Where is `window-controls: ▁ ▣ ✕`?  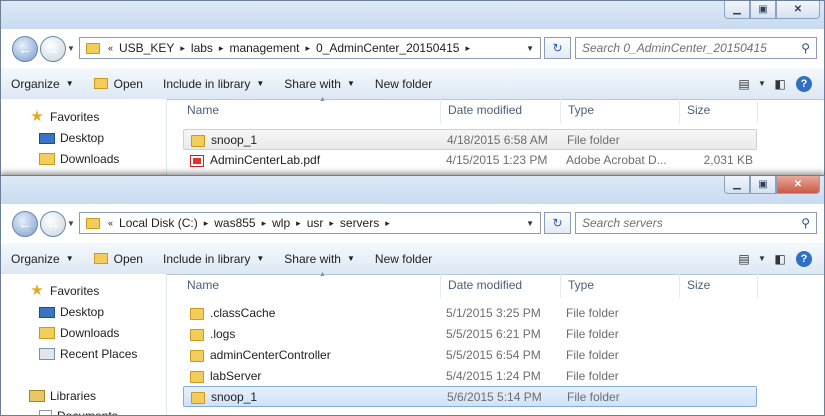
window-controls: ▁ ▣ ✕ is located at coordinates (772, 185).